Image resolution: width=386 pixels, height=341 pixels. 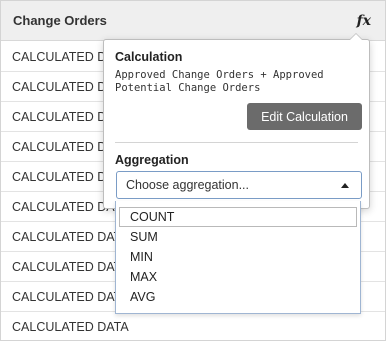 I want to click on option-sum: SUM, so click(x=238, y=237).